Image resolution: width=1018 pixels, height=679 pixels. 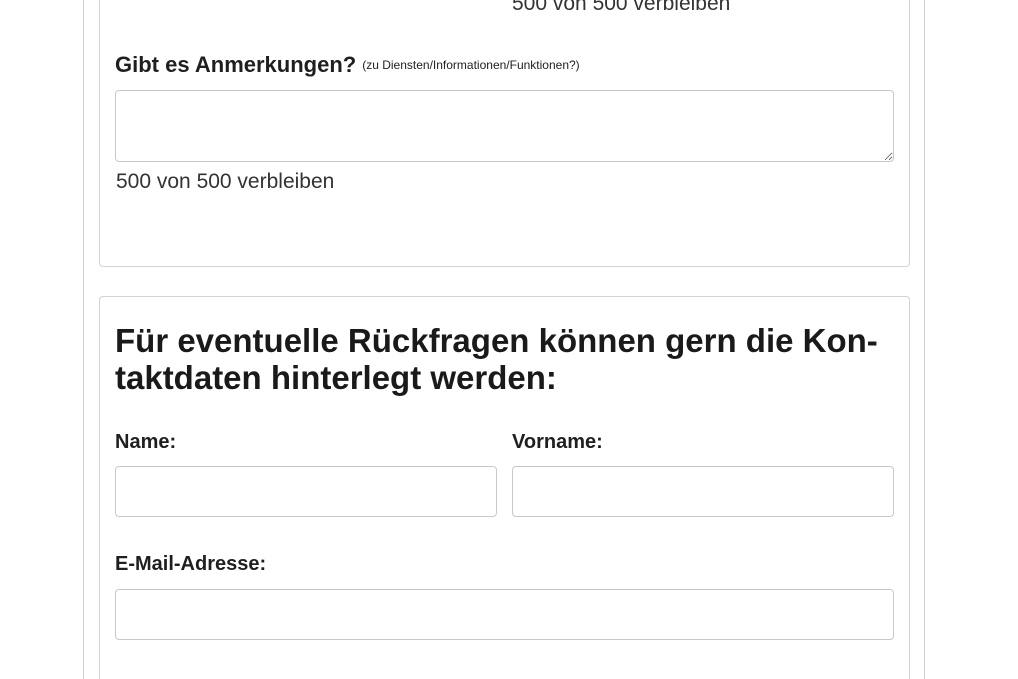 I want to click on remarks-question-text: Gibt es Anmerkungen?, so click(x=236, y=64).